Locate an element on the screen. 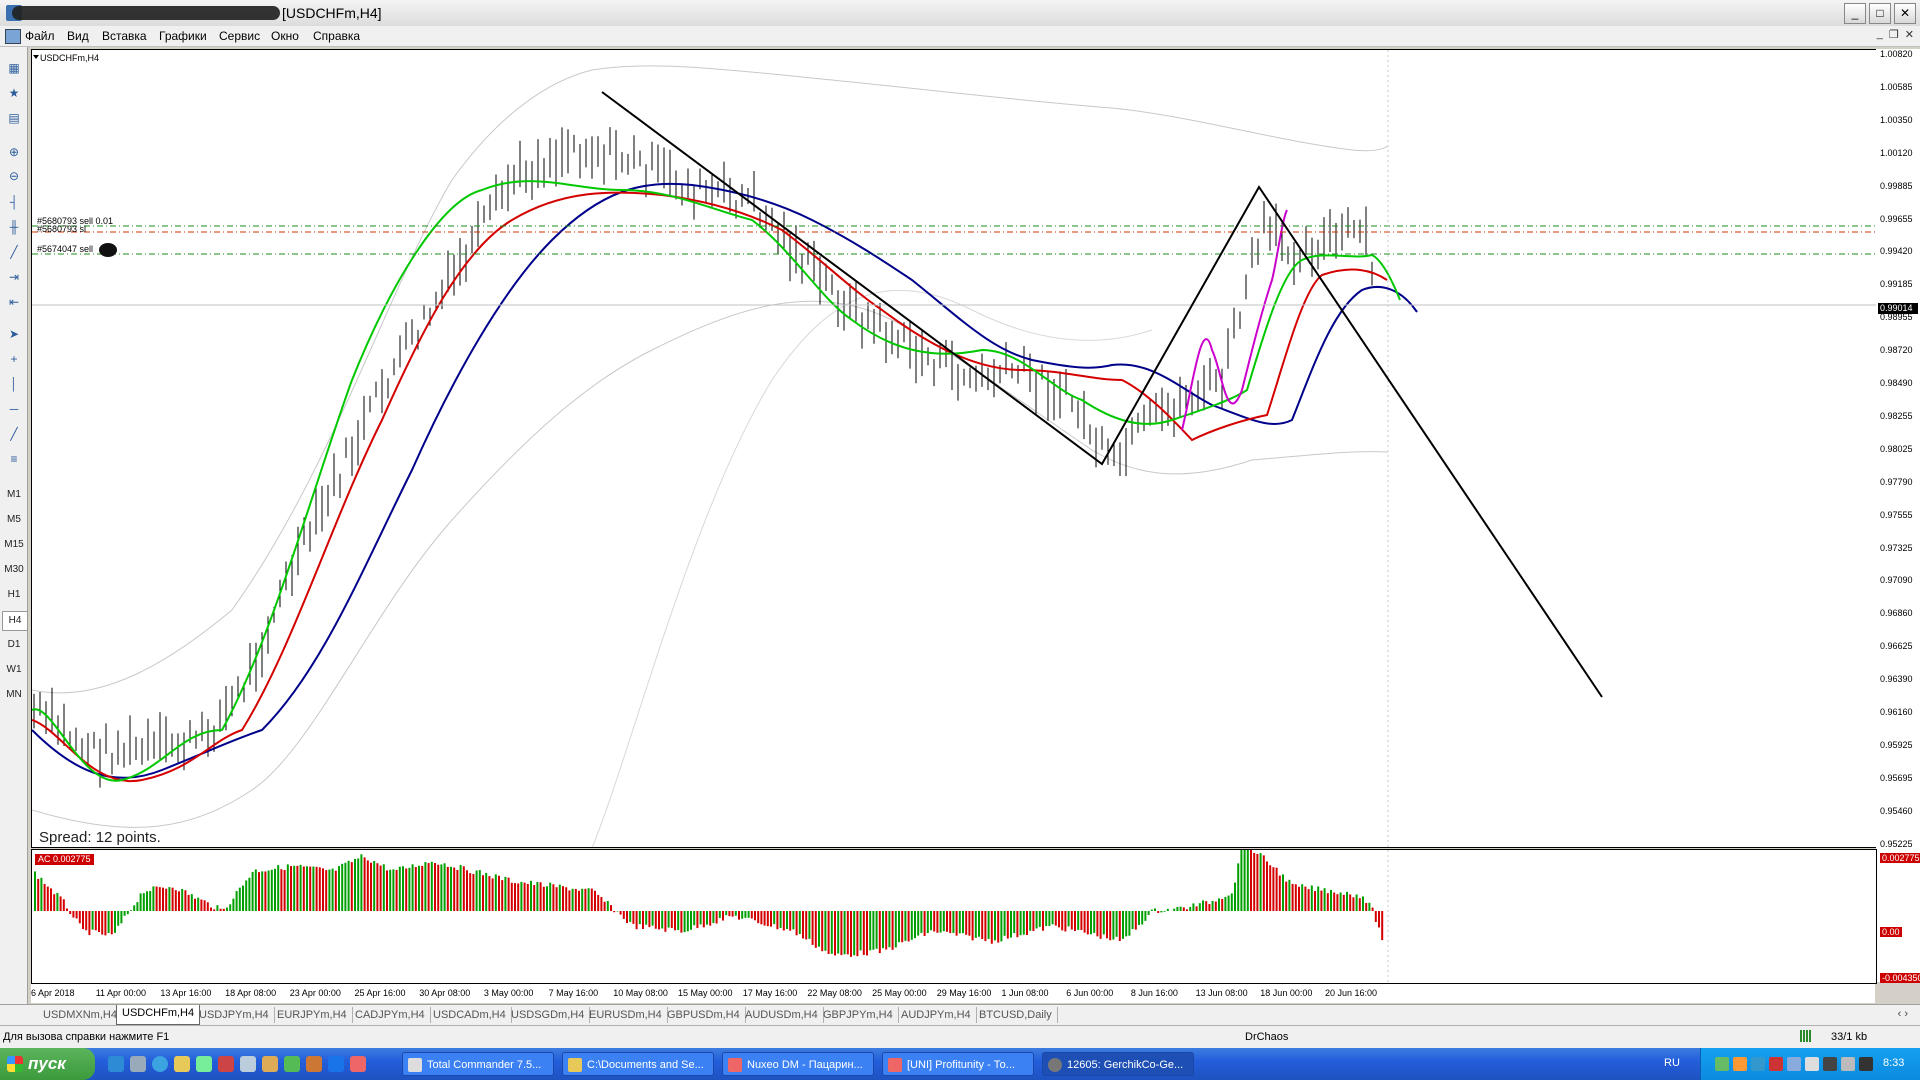  windows-flag-icon is located at coordinates (15, 1064).